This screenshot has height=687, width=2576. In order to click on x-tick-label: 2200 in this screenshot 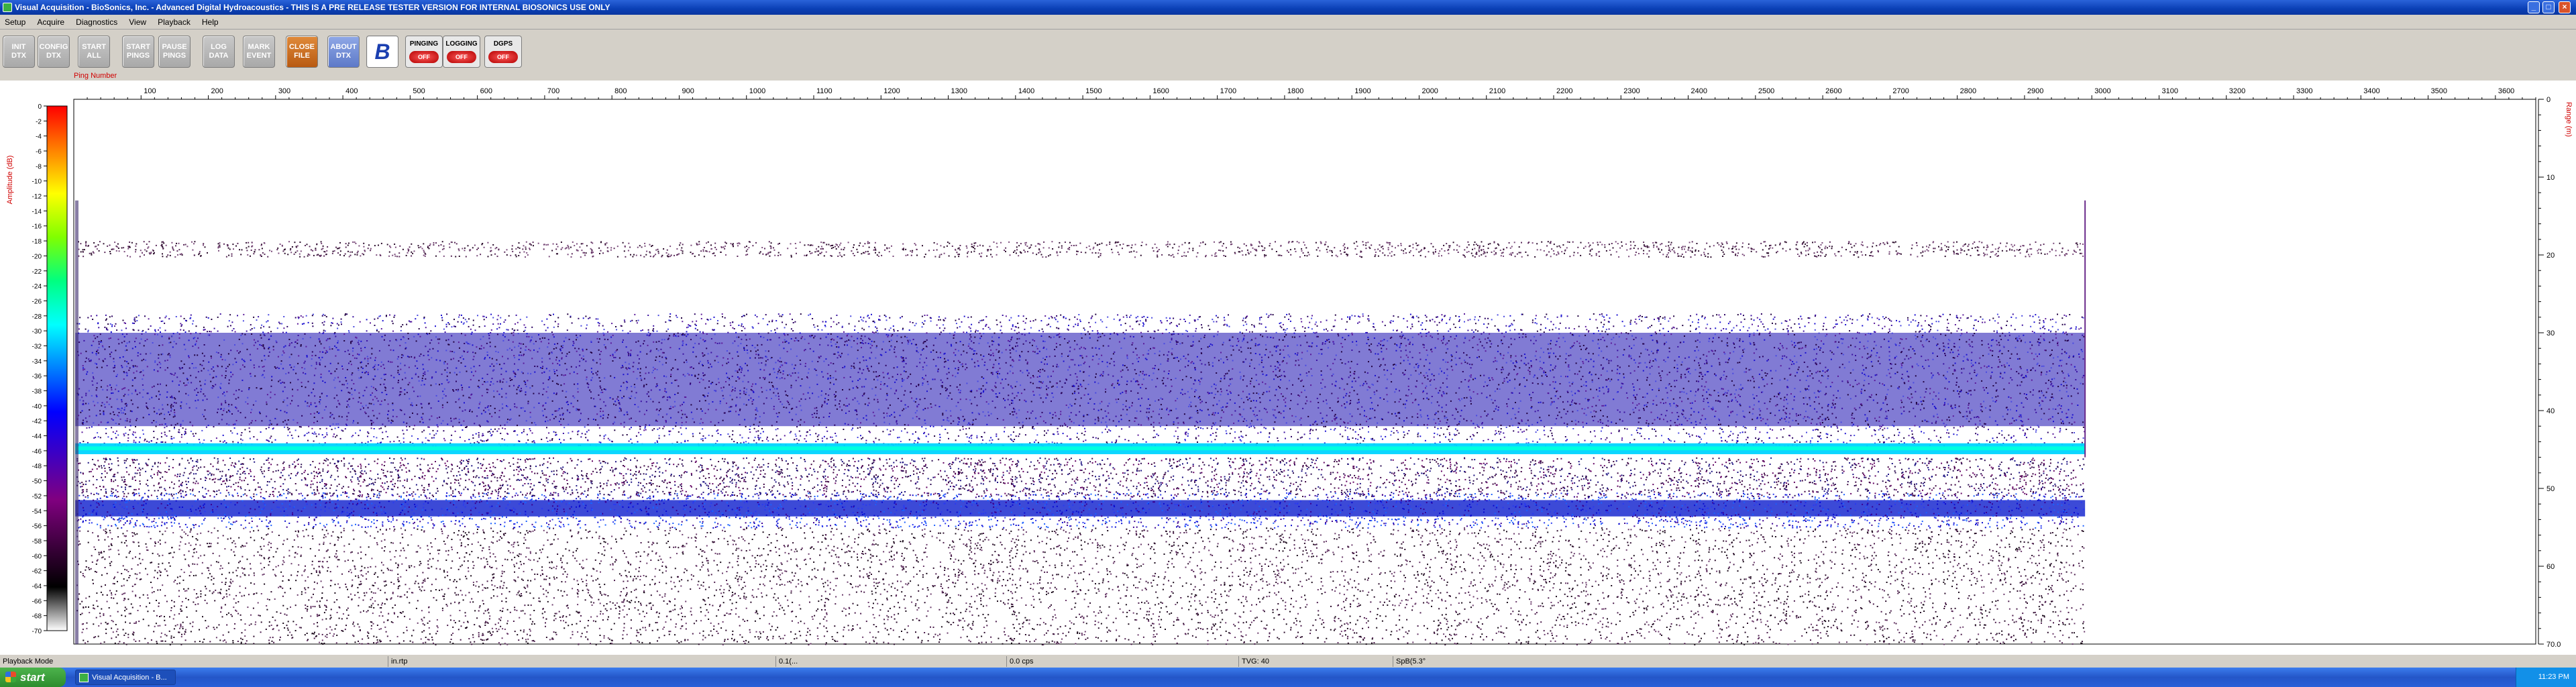, I will do `click(1564, 91)`.